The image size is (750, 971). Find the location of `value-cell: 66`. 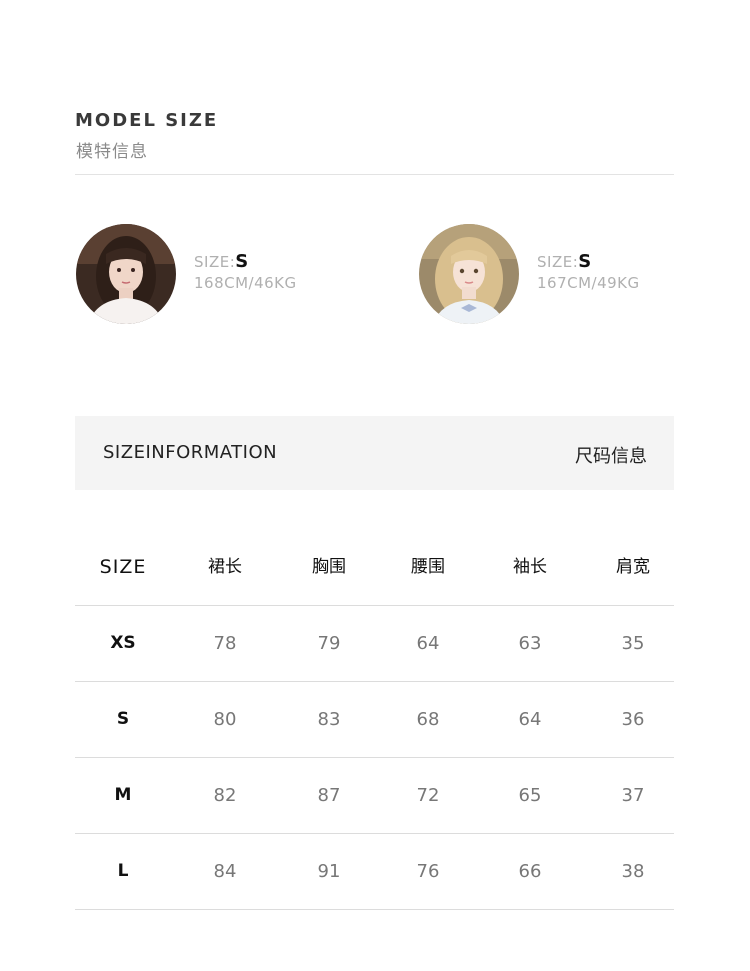

value-cell: 66 is located at coordinates (530, 871).